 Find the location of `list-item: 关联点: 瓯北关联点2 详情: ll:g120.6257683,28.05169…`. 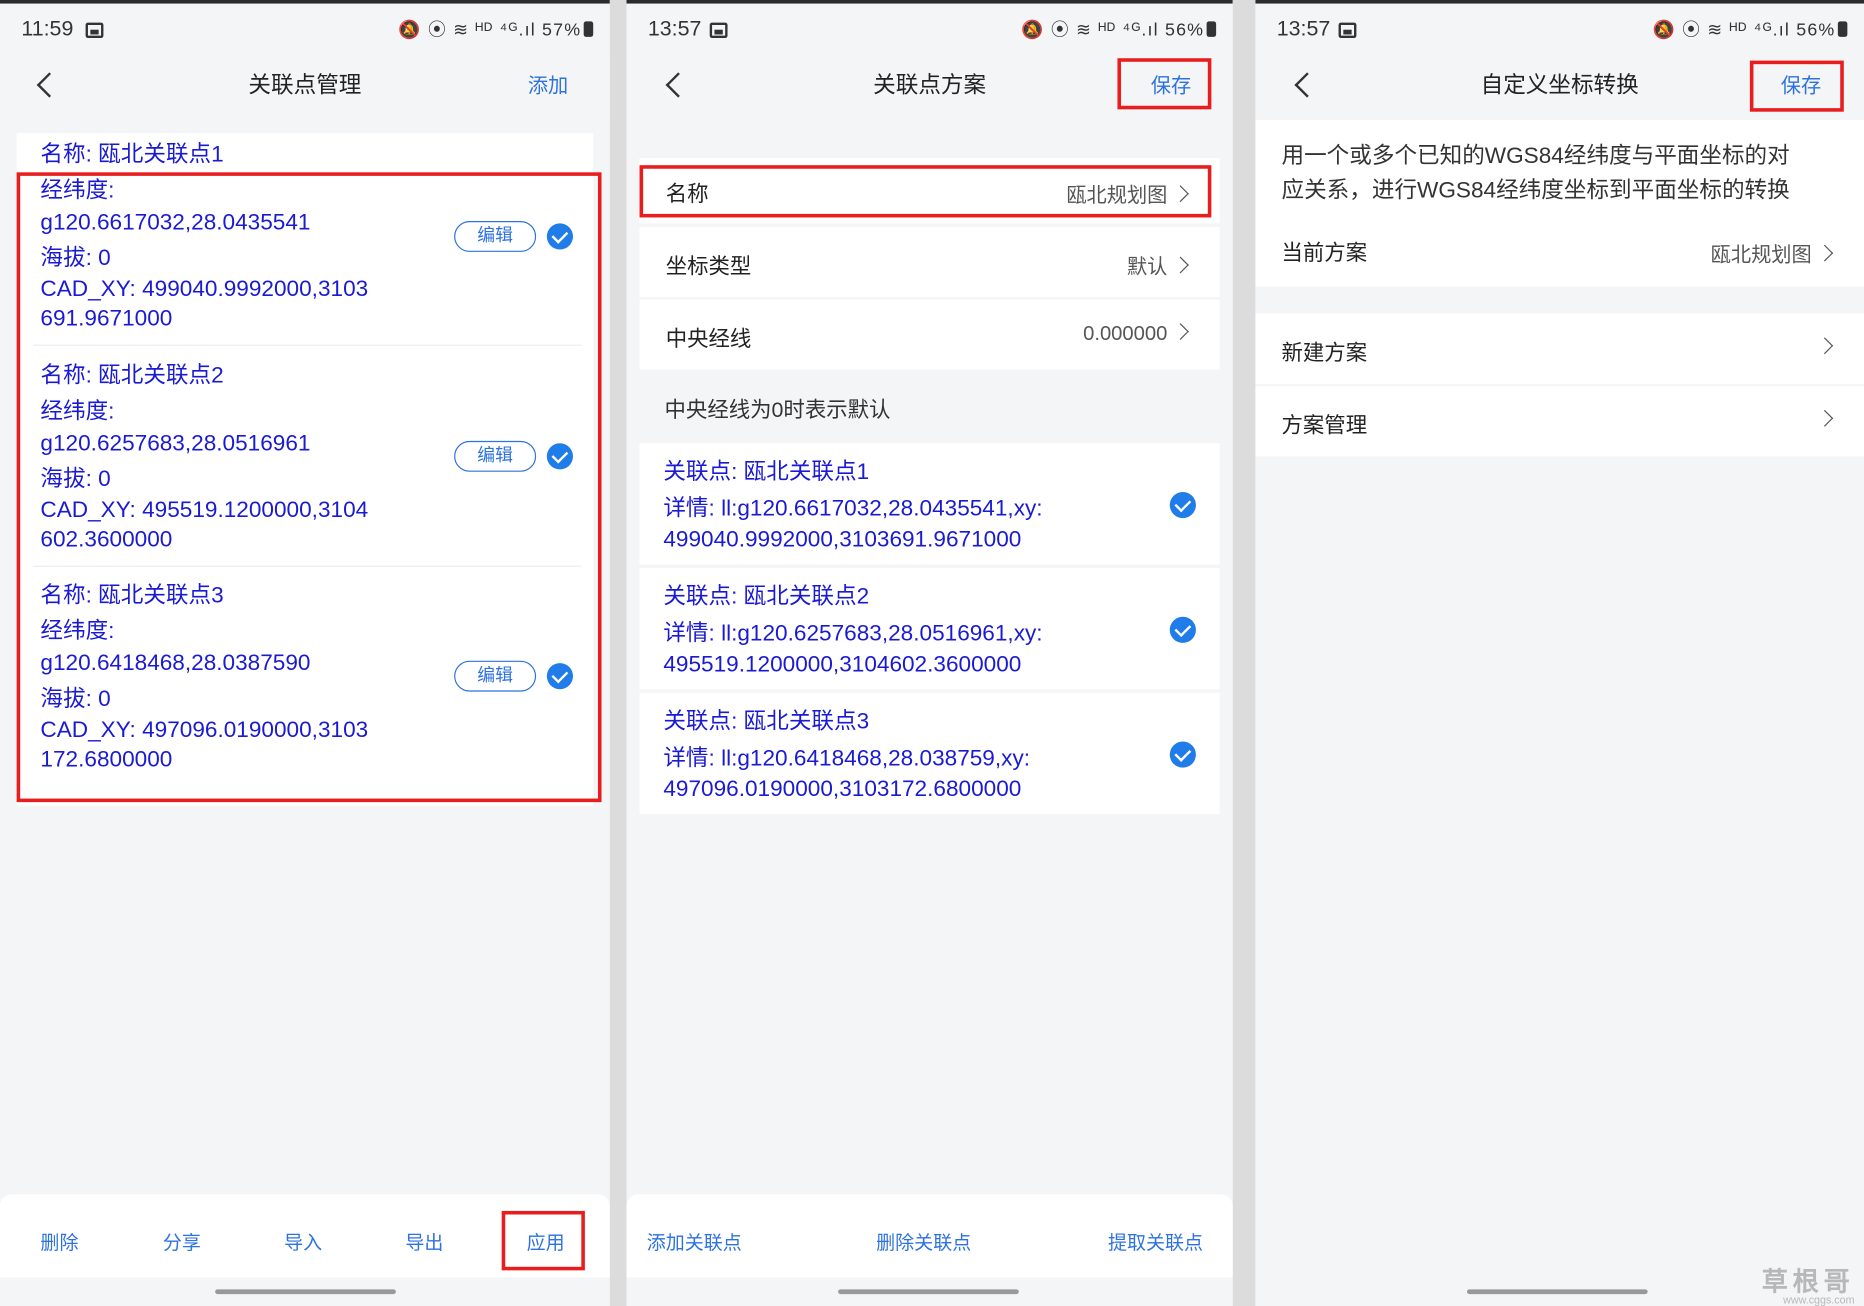

list-item: 关联点: 瓯北关联点2 详情: ll:g120.6257683,28.05169… is located at coordinates (929, 629).